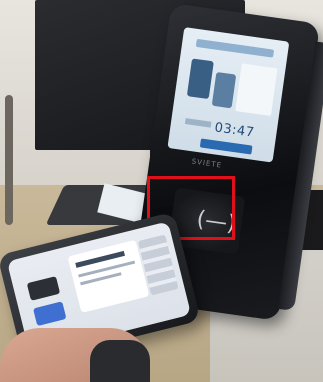 The width and height of the screenshot is (323, 382). I want to click on phone-dark-button, so click(43, 288).